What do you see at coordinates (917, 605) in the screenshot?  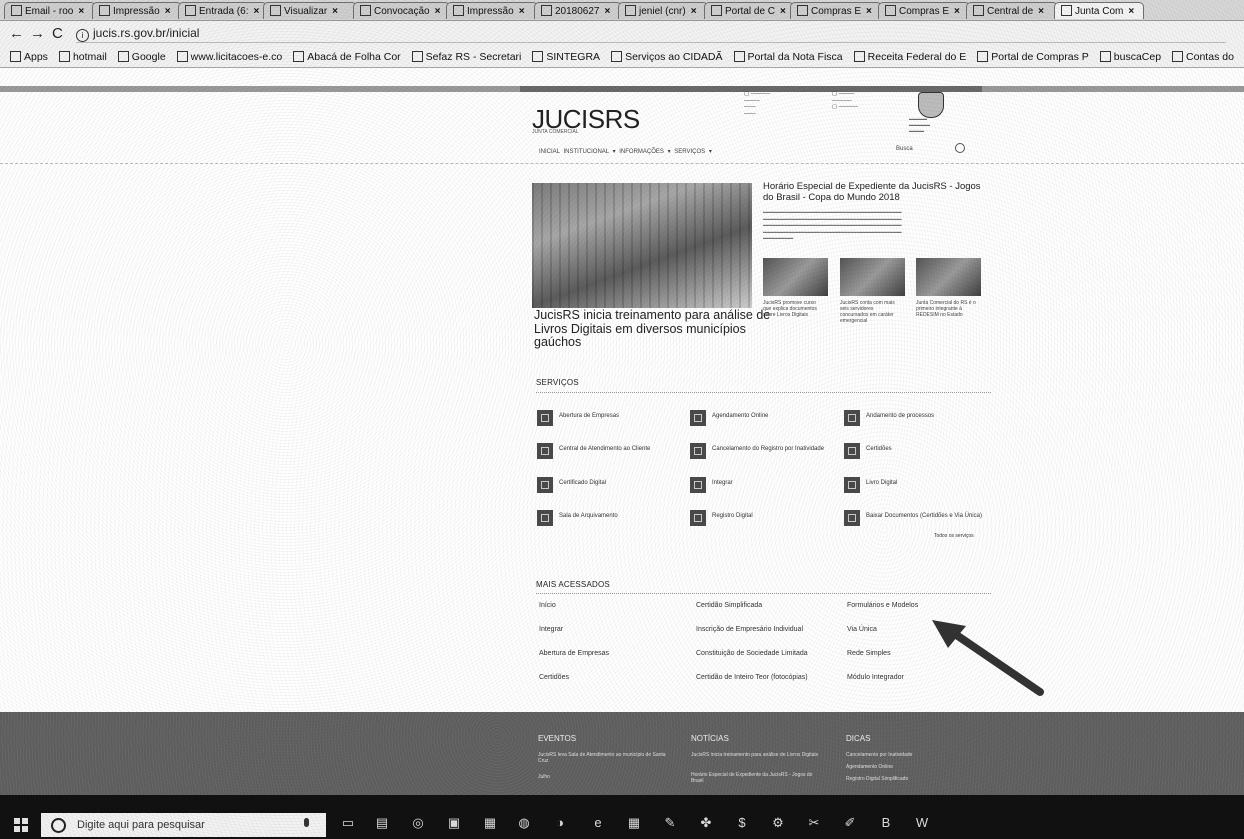 I see `mais-acessado-link: Formulários e Modelos` at bounding box center [917, 605].